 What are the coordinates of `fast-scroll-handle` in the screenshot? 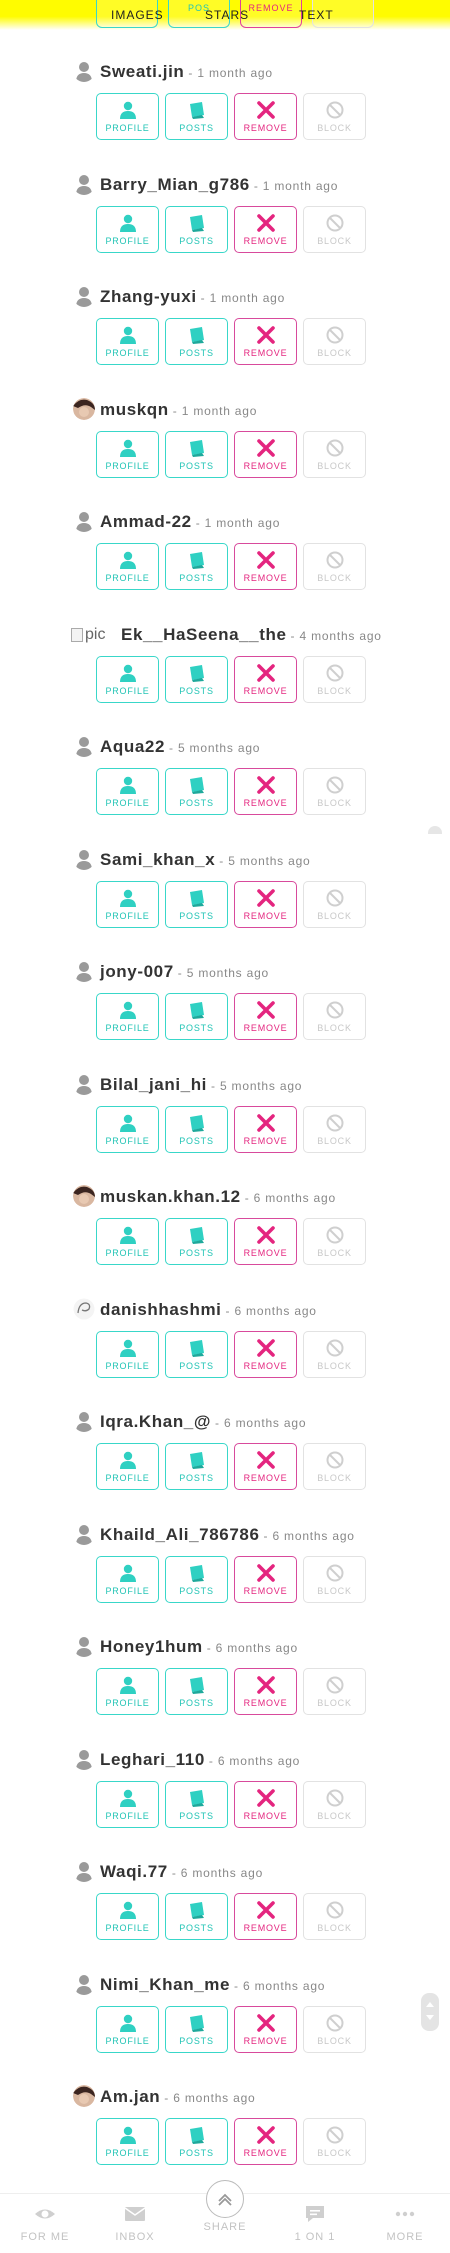 It's located at (430, 2012).